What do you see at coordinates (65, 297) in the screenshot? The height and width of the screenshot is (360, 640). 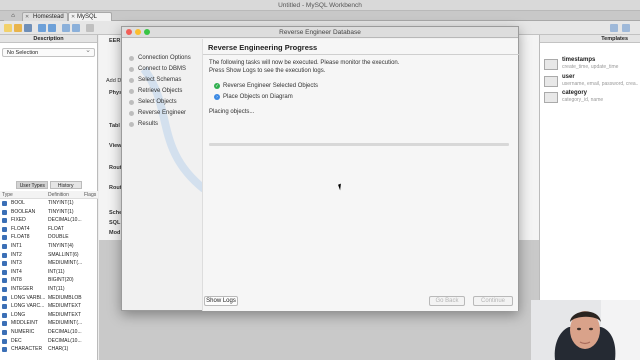 I see `user-type-definition: MEDIUMBLOB` at bounding box center [65, 297].